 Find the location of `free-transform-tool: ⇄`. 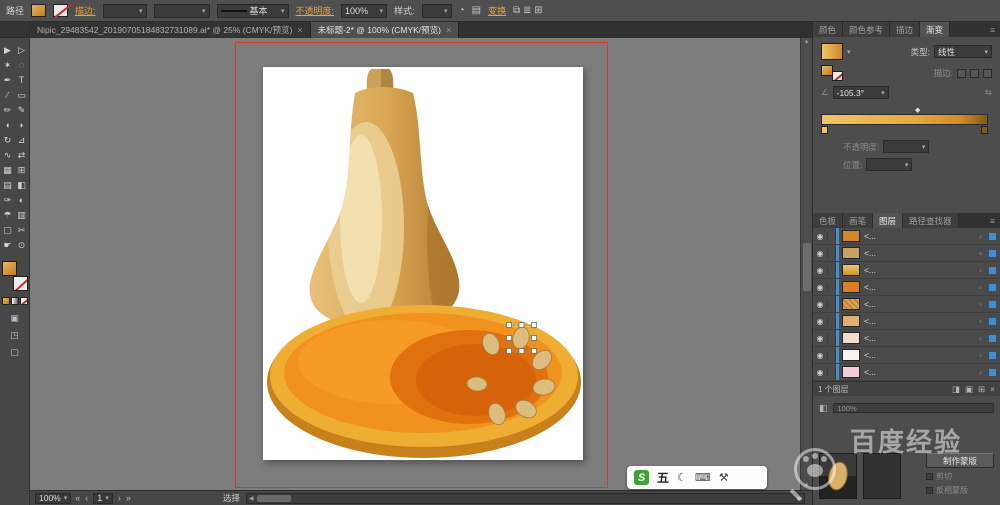

free-transform-tool: ⇄ is located at coordinates (22, 155).